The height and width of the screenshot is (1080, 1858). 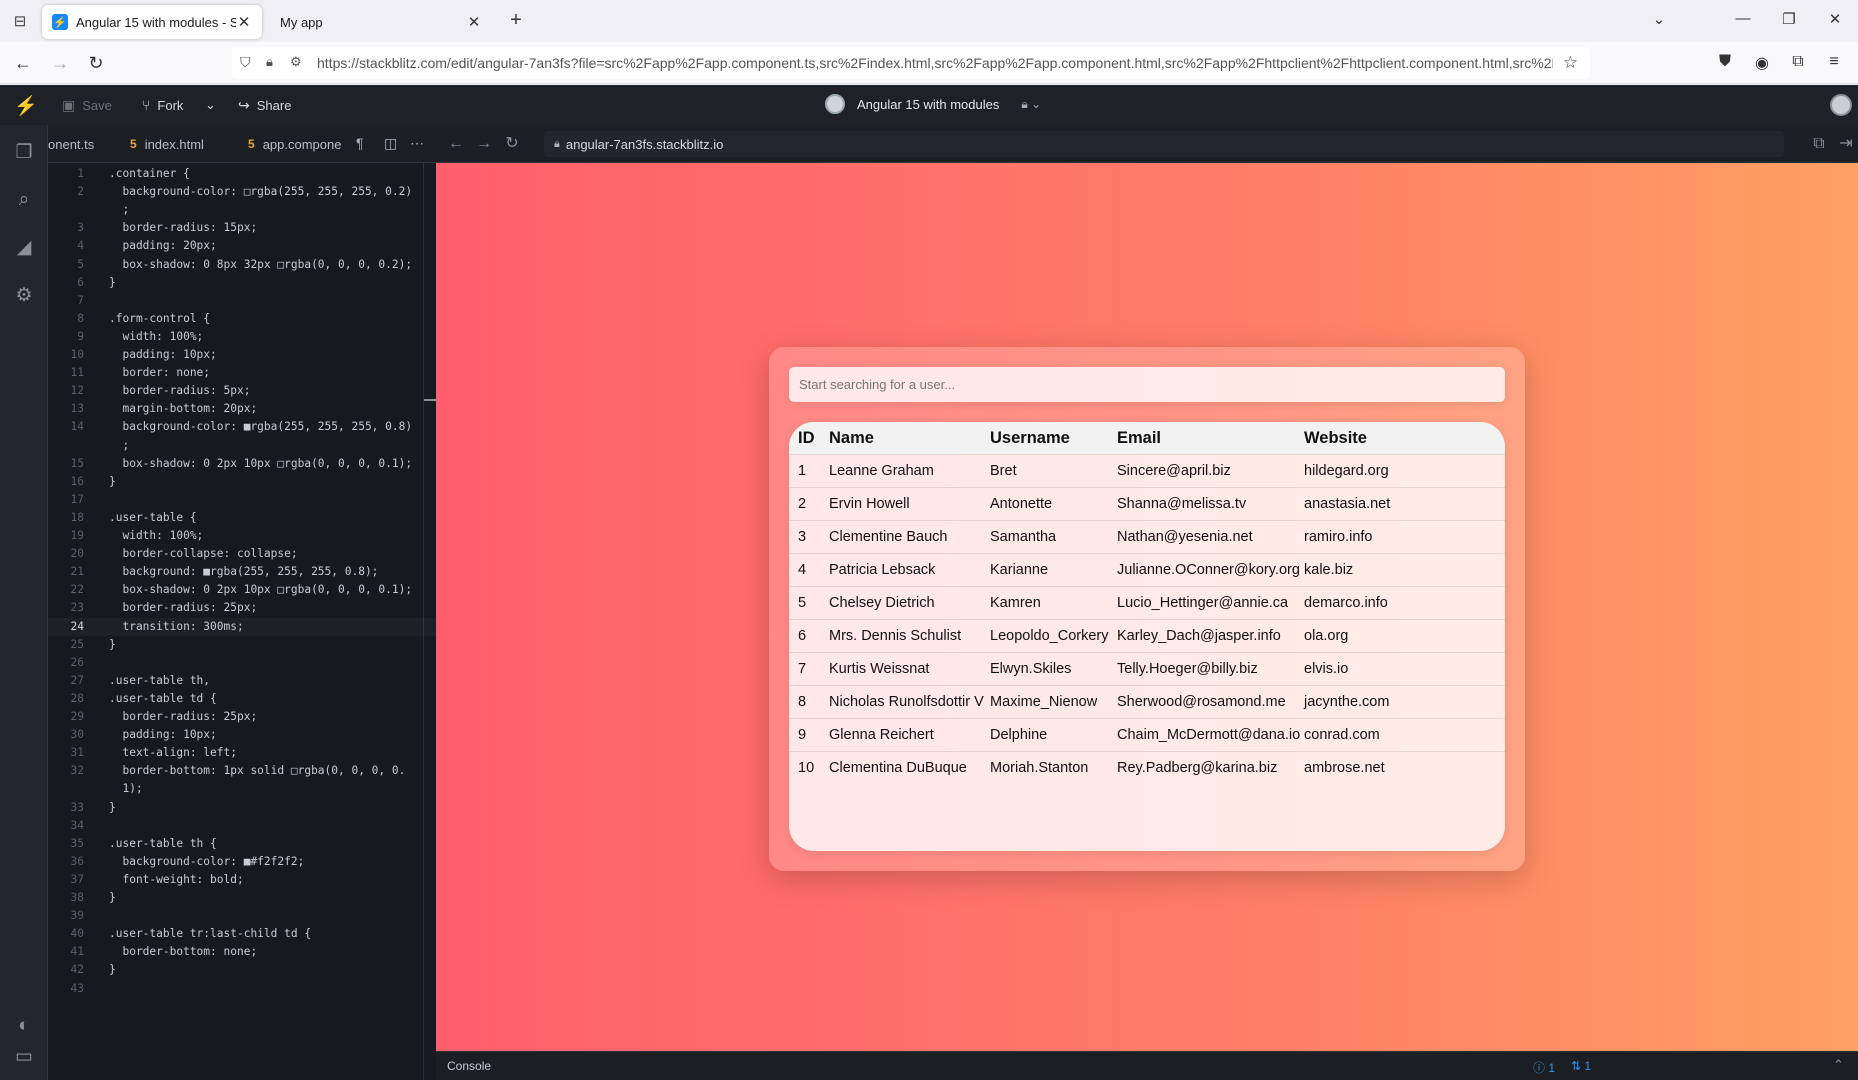 I want to click on code-text: padding: 20px;, so click(x=162, y=246).